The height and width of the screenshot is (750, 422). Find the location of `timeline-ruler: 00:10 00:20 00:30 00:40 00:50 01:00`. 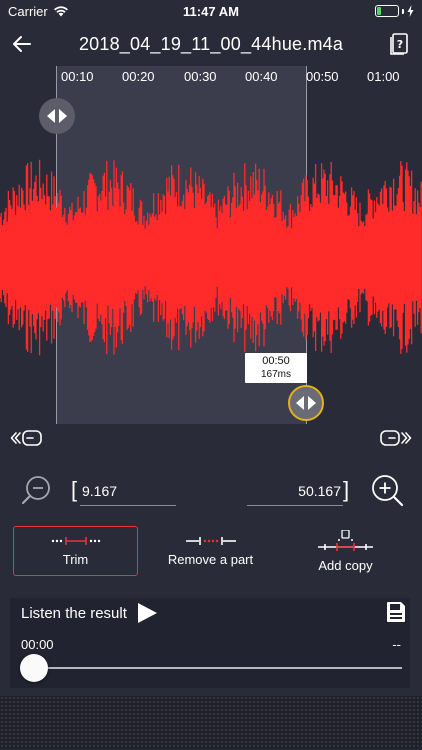

timeline-ruler: 00:10 00:20 00:30 00:40 00:50 01:00 is located at coordinates (211, 76).